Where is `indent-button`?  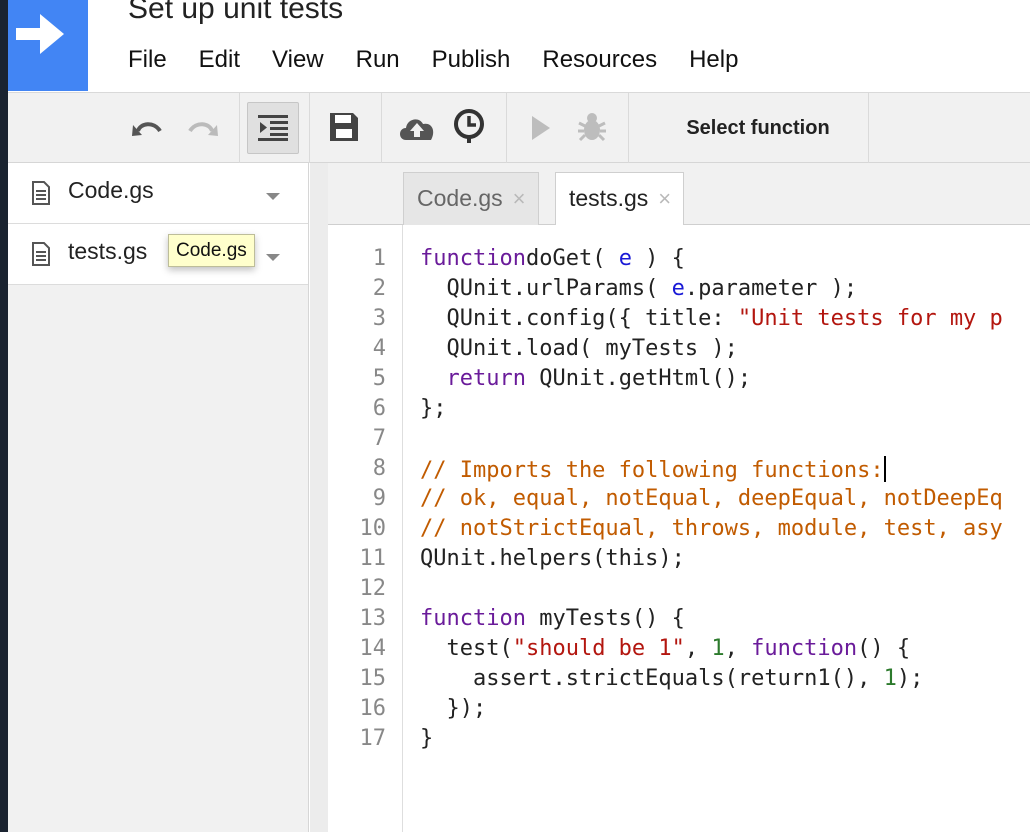 indent-button is located at coordinates (273, 128).